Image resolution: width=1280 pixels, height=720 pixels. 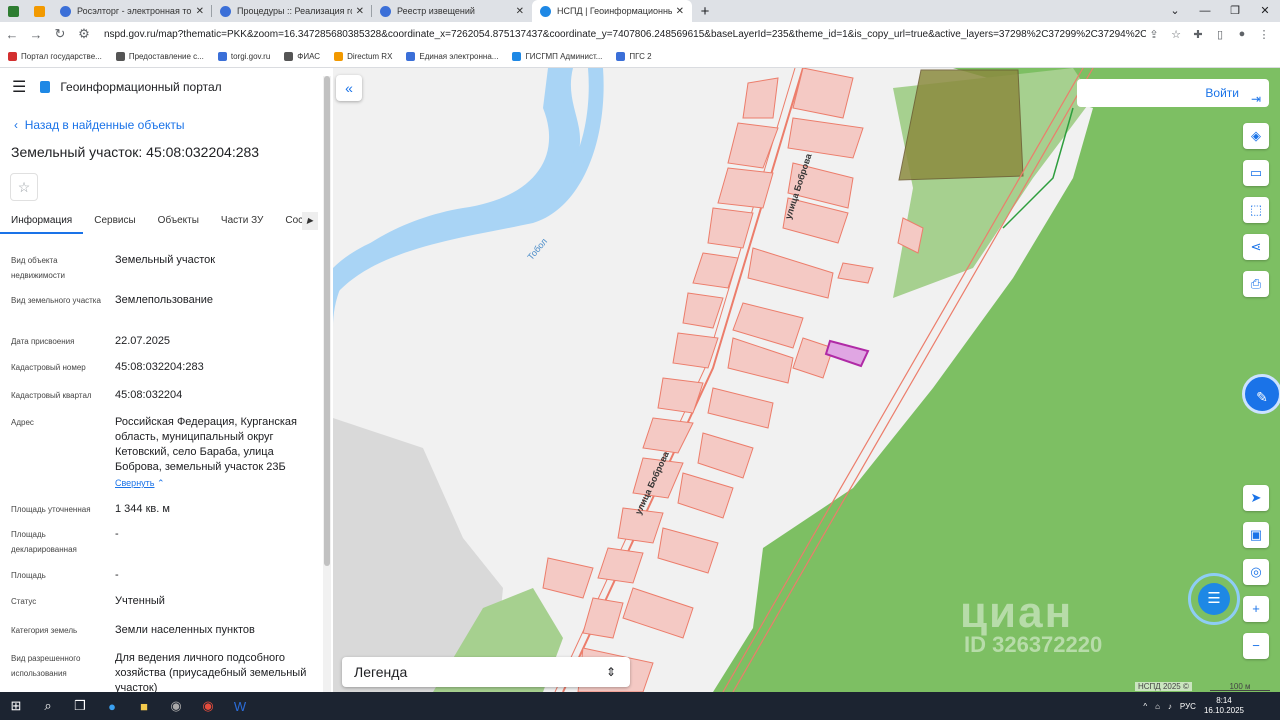 I want to click on site-info-icon: ⚙, so click(x=84, y=34).